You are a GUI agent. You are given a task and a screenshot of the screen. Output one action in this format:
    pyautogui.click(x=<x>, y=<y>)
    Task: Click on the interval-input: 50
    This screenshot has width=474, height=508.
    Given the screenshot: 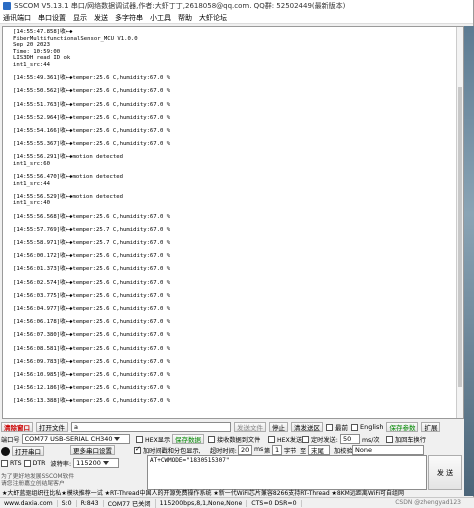 What is the action you would take?
    pyautogui.click(x=350, y=439)
    